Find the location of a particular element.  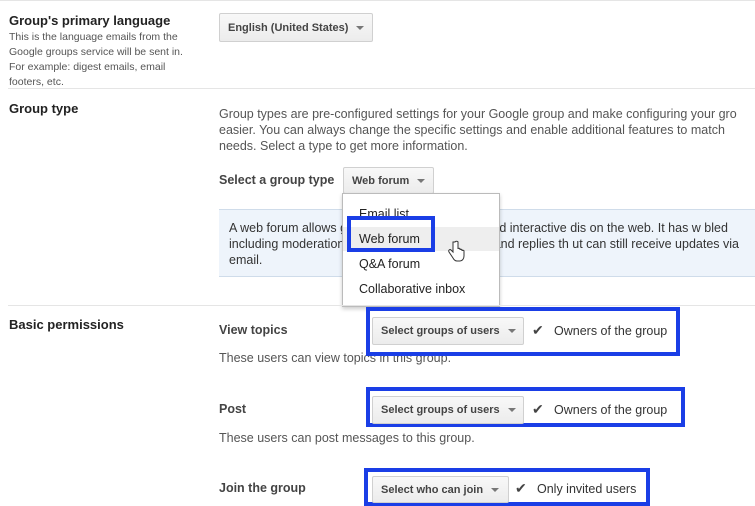

post-label: Post is located at coordinates (233, 409).